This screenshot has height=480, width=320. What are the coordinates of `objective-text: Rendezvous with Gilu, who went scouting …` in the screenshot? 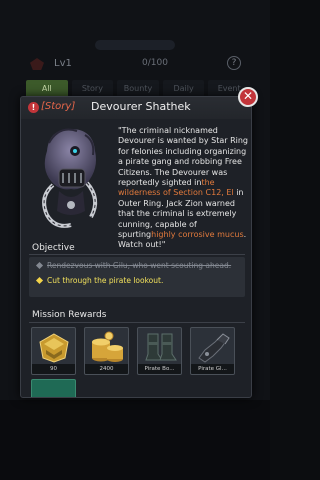 It's located at (139, 265).